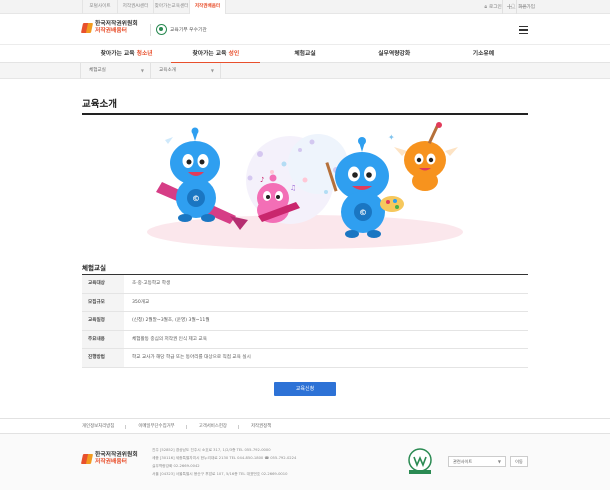 The image size is (610, 490). Describe the element at coordinates (163, 427) in the screenshot. I see `footer-link: 이메일무단수집거부` at that location.